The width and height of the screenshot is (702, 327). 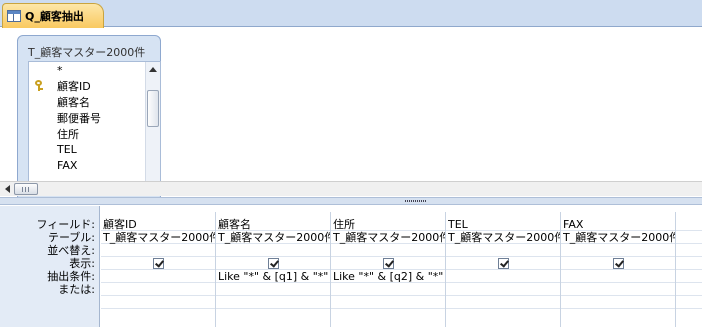 What do you see at coordinates (416, 201) in the screenshot?
I see `splitter-grip-icon` at bounding box center [416, 201].